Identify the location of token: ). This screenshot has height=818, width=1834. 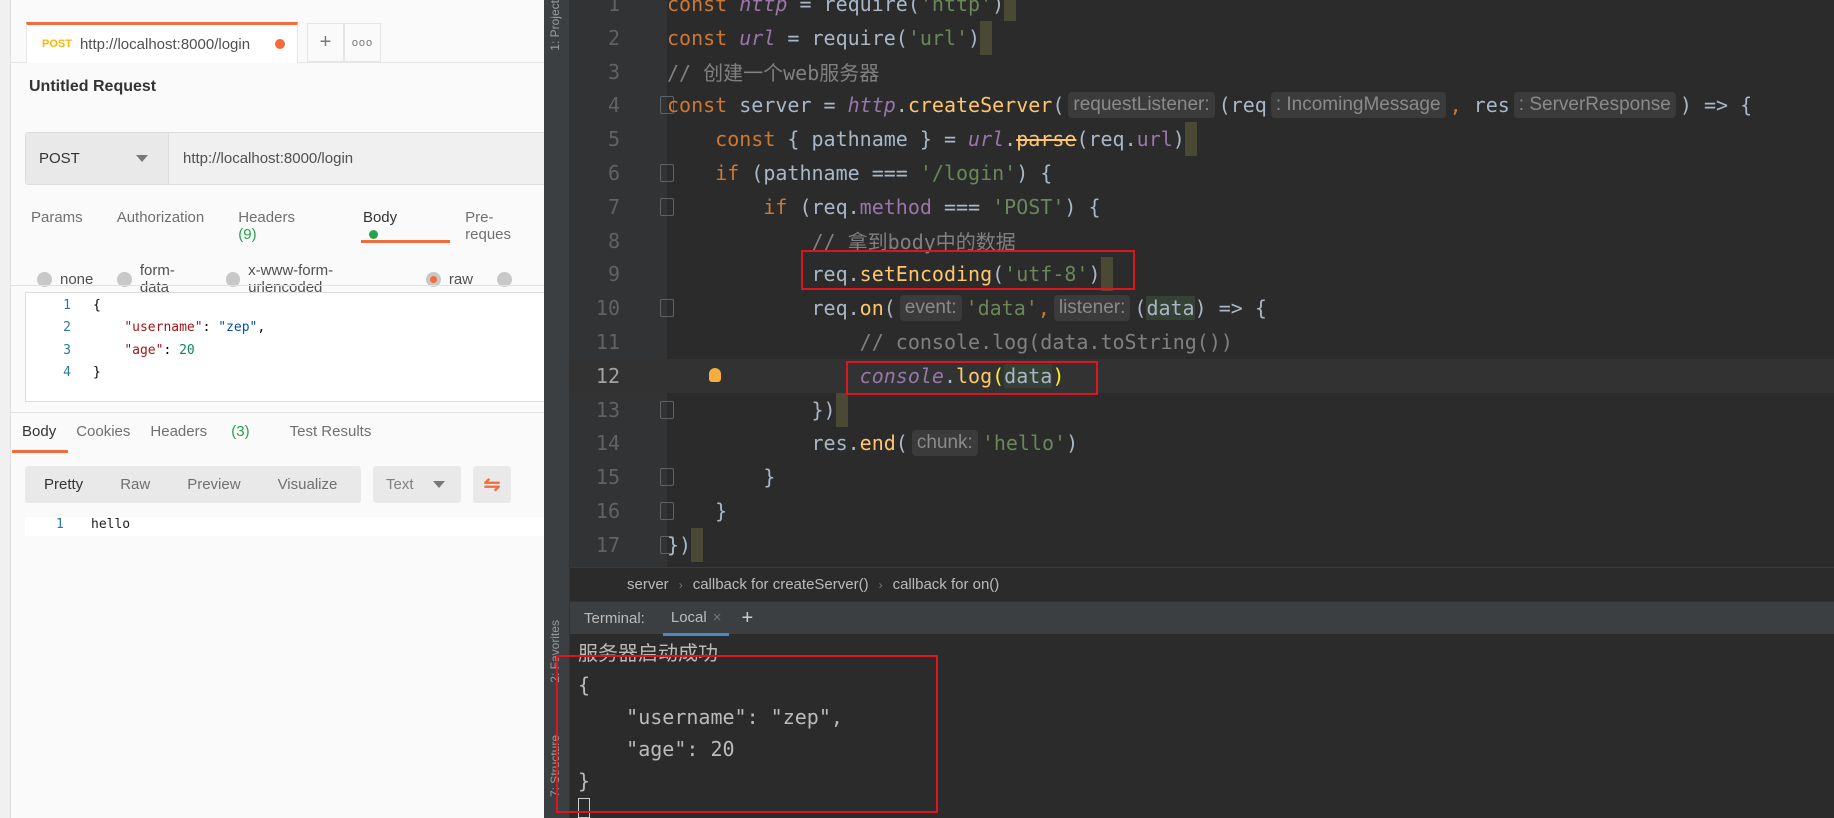
(1178, 139).